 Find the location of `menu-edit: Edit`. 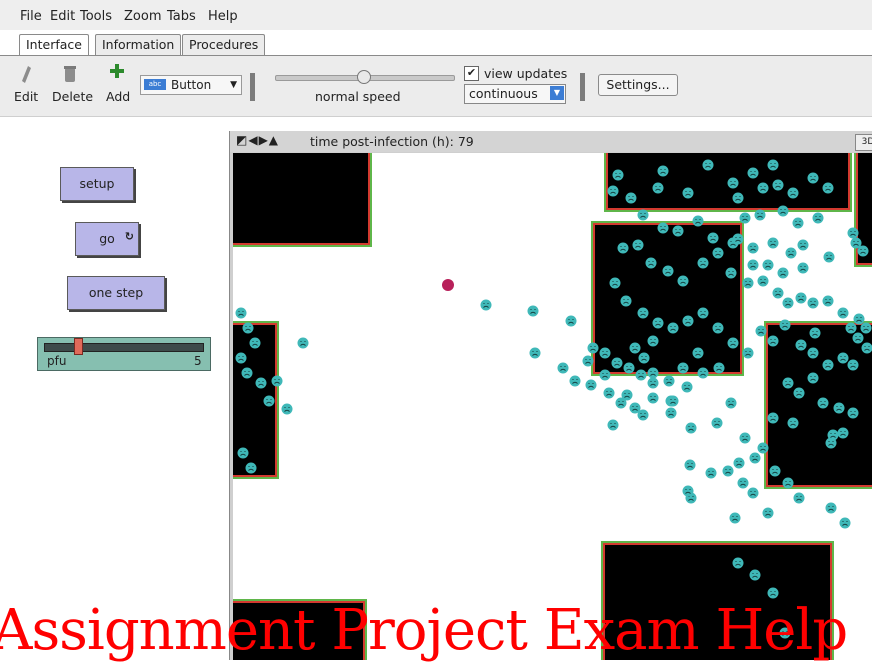

menu-edit: Edit is located at coordinates (62, 16).